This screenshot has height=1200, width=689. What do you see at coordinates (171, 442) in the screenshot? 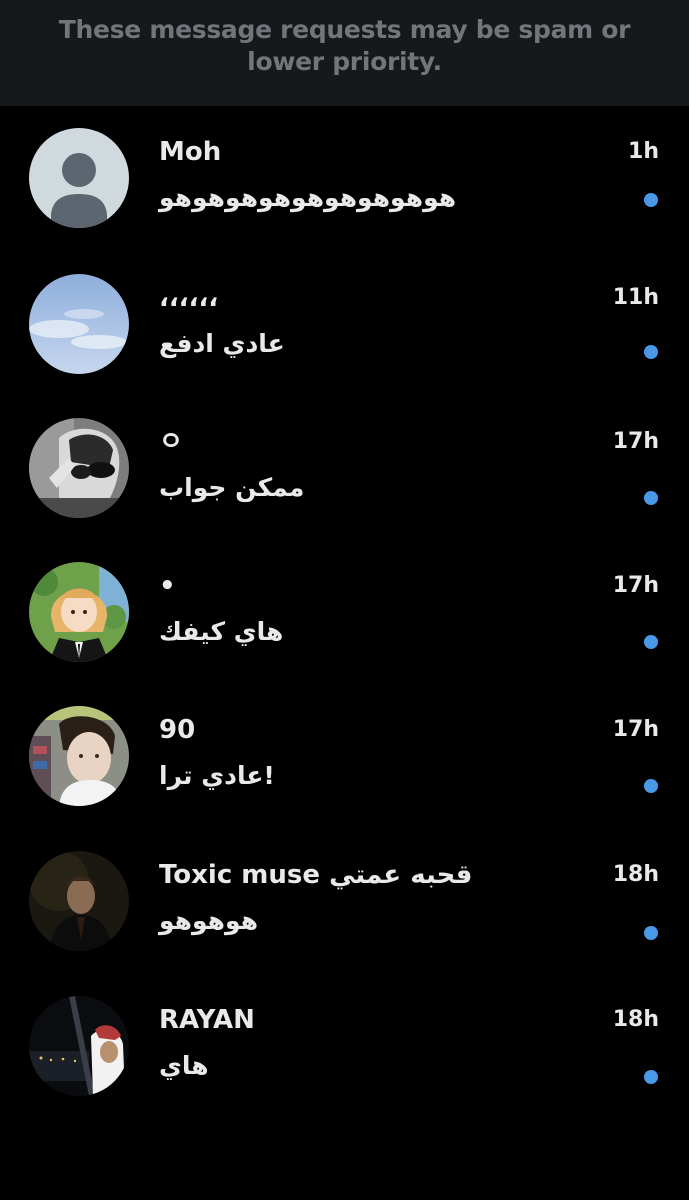
I see `sender-name: ㅇ` at bounding box center [171, 442].